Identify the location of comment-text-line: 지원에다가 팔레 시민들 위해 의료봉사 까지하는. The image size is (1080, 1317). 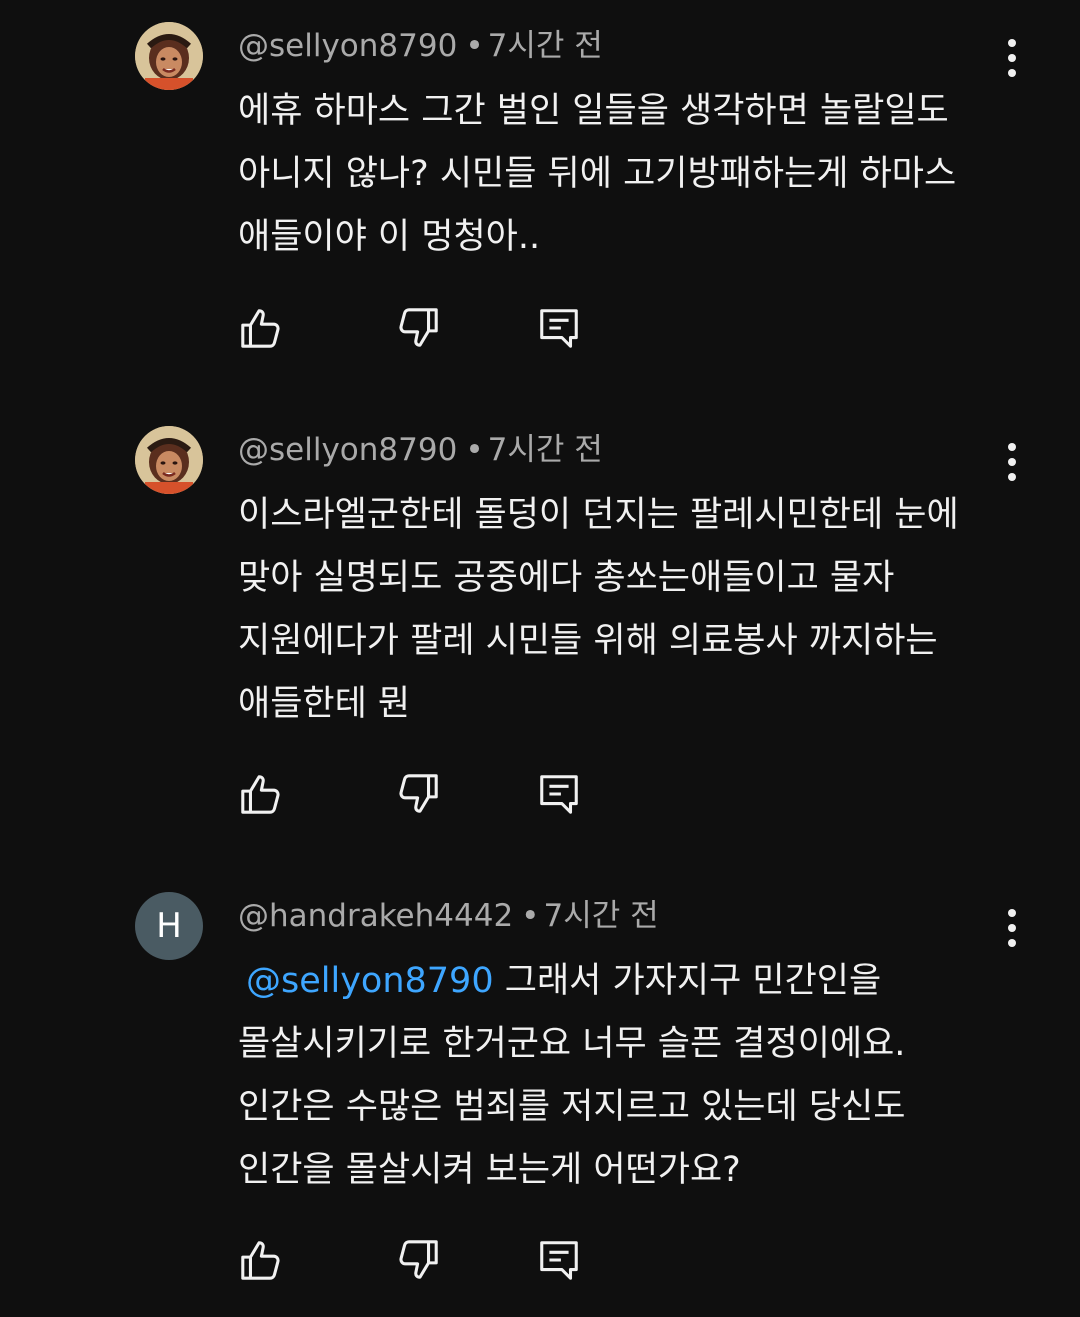
(588, 641).